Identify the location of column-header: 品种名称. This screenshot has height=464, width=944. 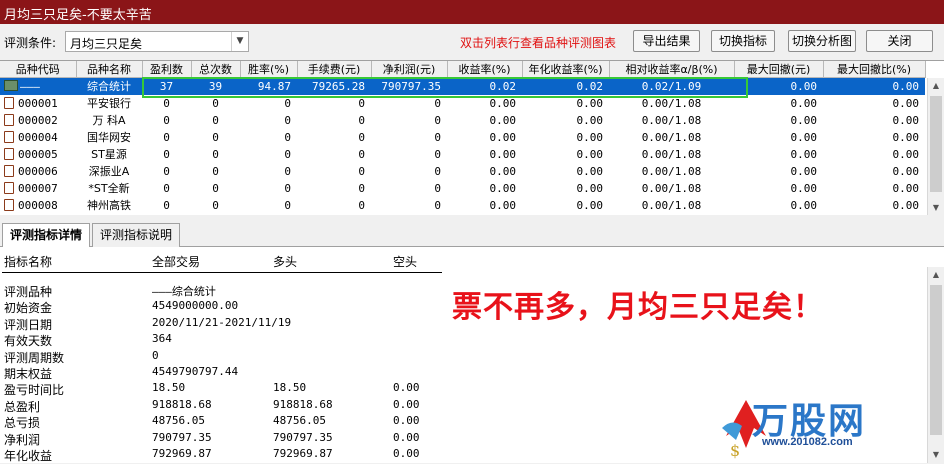
(109, 69).